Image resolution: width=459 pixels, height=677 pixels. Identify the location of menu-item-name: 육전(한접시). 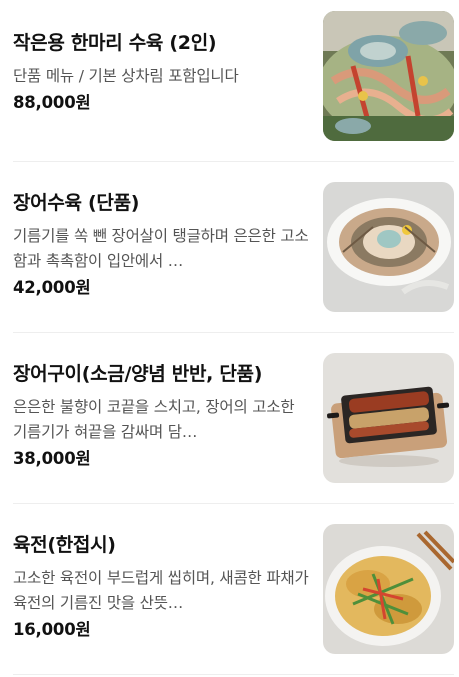
(64, 545).